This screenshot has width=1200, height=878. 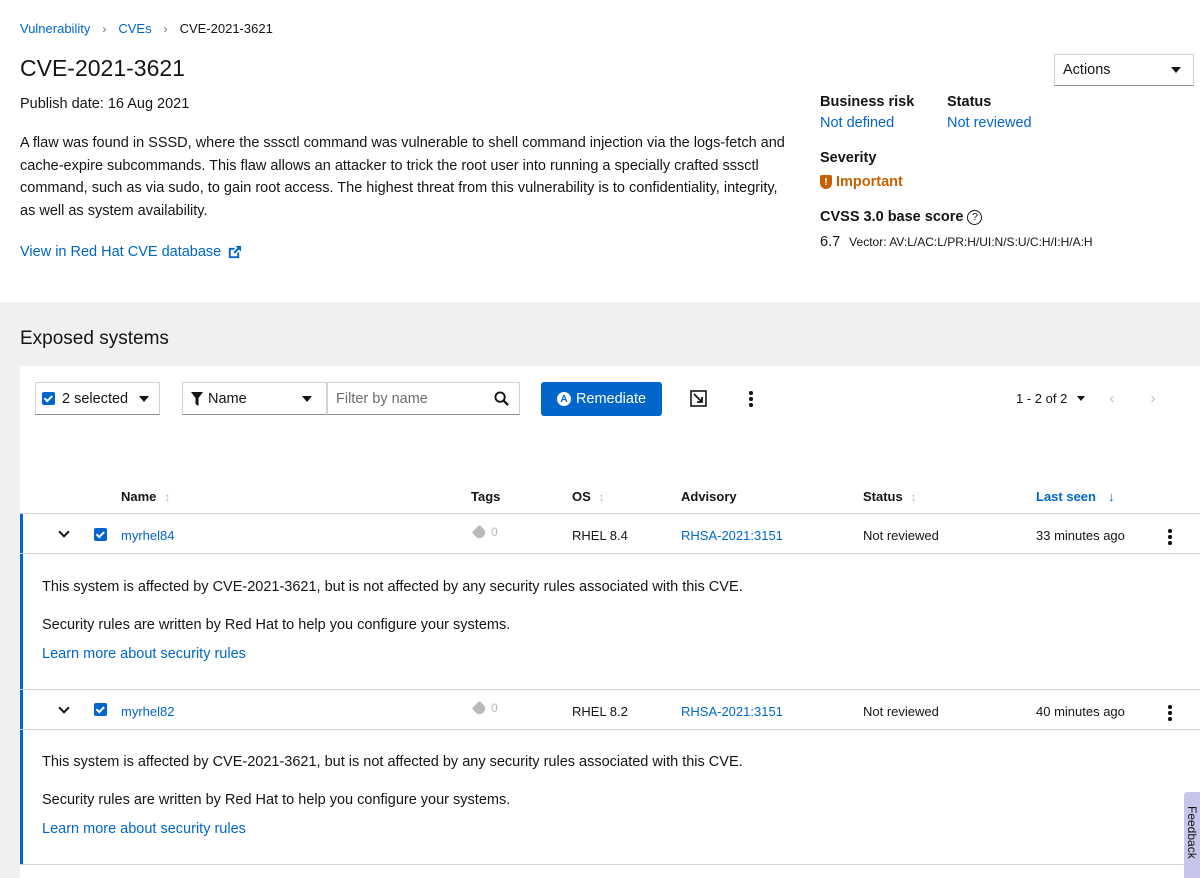 I want to click on column-name: Name ↕, so click(x=145, y=496).